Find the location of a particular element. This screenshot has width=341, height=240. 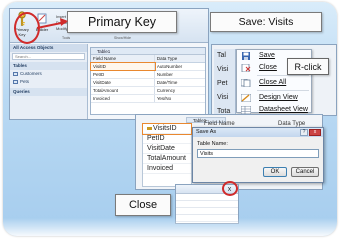

primary-key-highlight-ring is located at coordinates (27, 28).